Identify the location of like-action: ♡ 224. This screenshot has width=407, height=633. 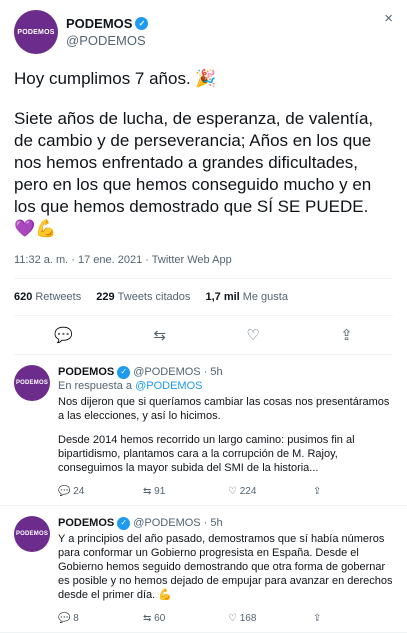
(270, 492).